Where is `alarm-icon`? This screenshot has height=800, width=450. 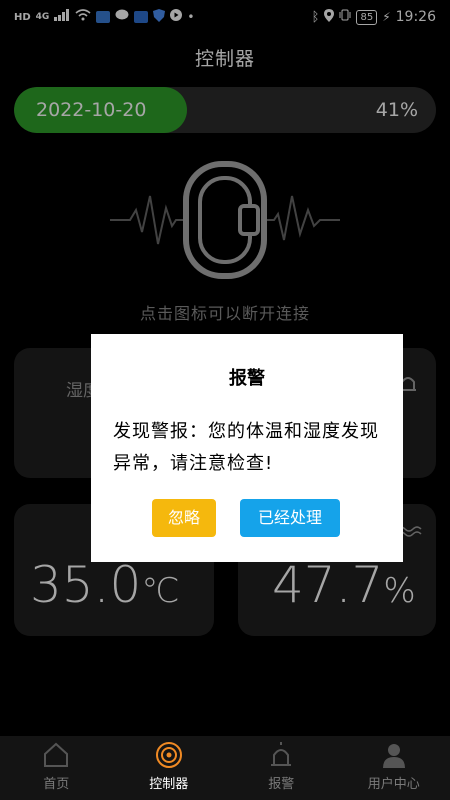
alarm-icon is located at coordinates (281, 754).